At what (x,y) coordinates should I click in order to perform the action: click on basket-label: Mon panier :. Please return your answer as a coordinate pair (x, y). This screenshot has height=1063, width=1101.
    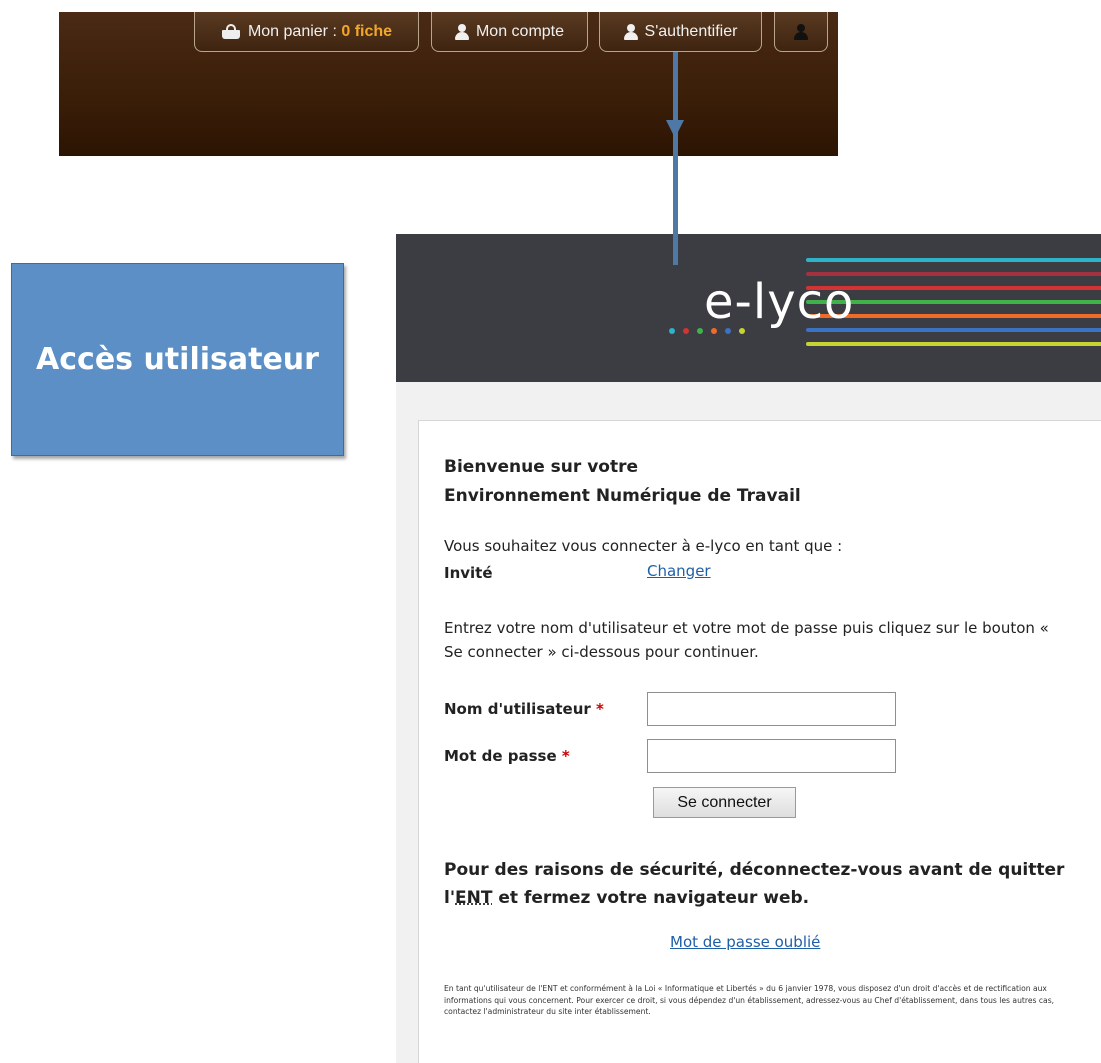
    Looking at the image, I should click on (294, 31).